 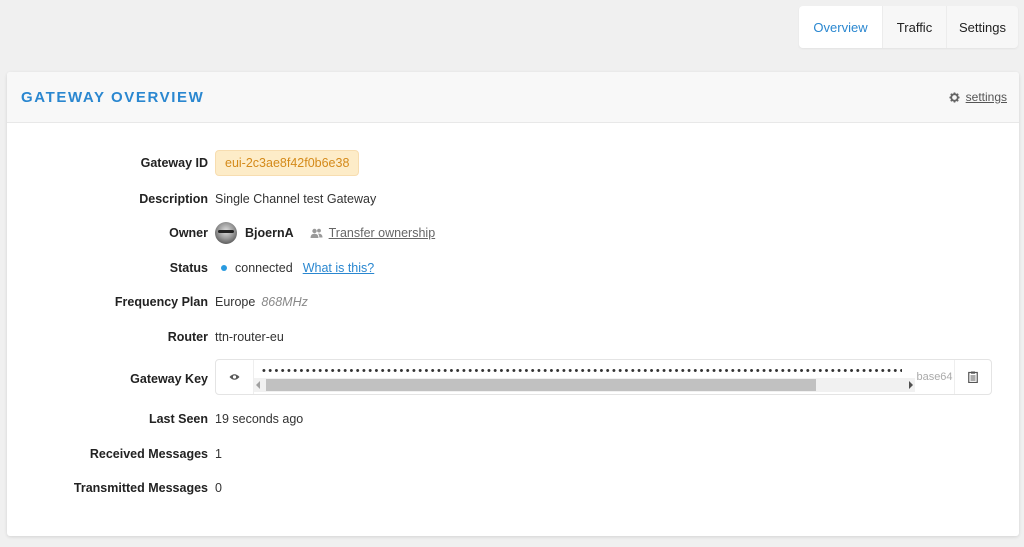 What do you see at coordinates (218, 454) in the screenshot?
I see `received-messages-value: 1` at bounding box center [218, 454].